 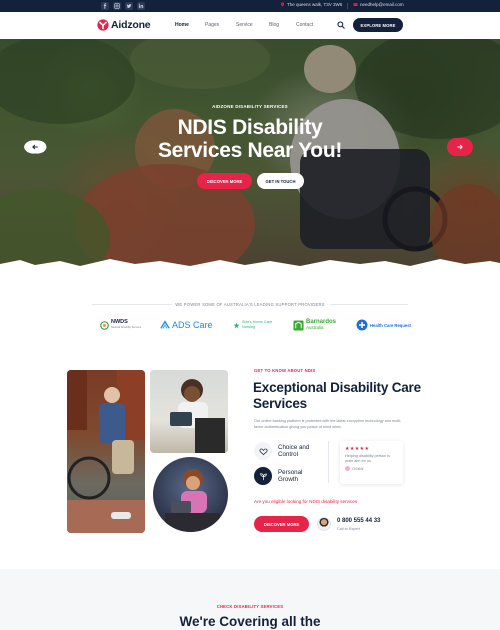 What do you see at coordinates (347, 468) in the screenshot?
I see `review-author-avatar` at bounding box center [347, 468].